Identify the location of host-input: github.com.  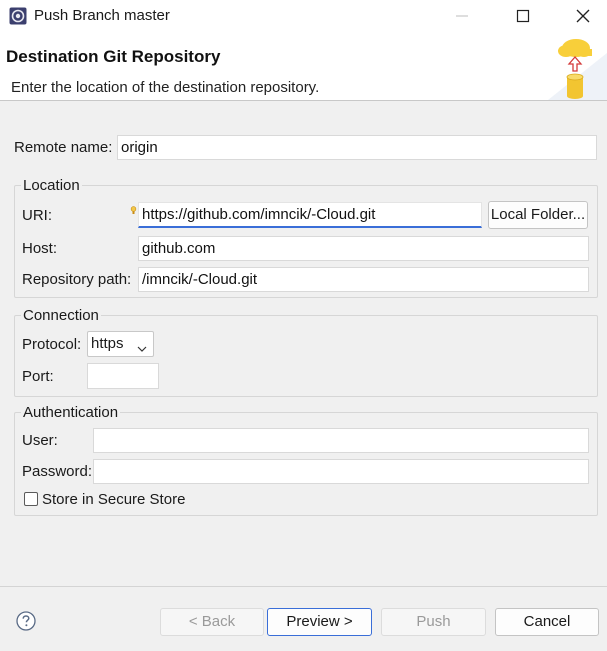
(363, 248).